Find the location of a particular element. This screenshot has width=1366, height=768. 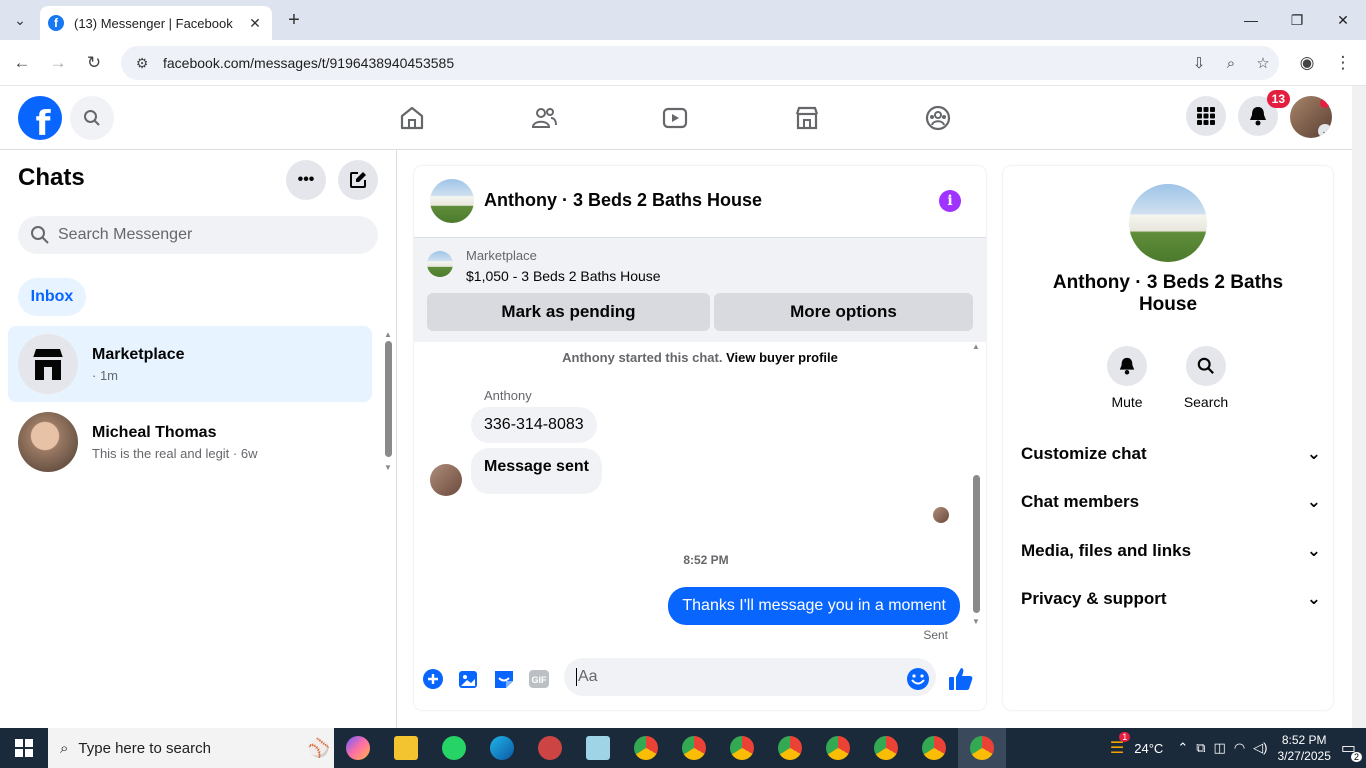

media-files-links-section: Media, files and links ⌄ is located at coordinates (1171, 551).